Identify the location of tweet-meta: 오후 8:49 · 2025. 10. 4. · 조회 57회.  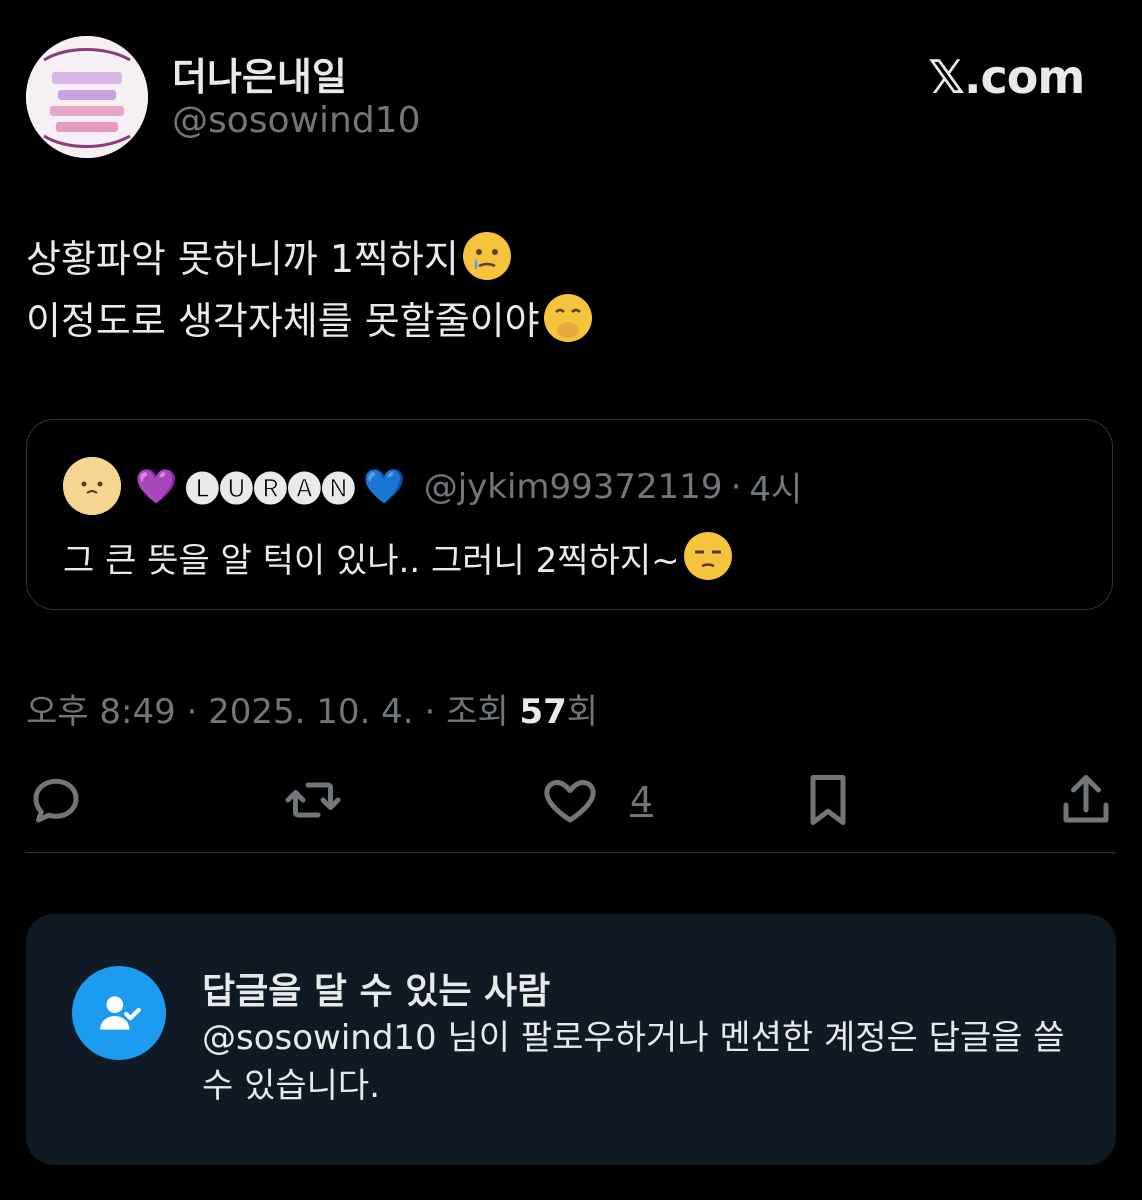
(312, 708).